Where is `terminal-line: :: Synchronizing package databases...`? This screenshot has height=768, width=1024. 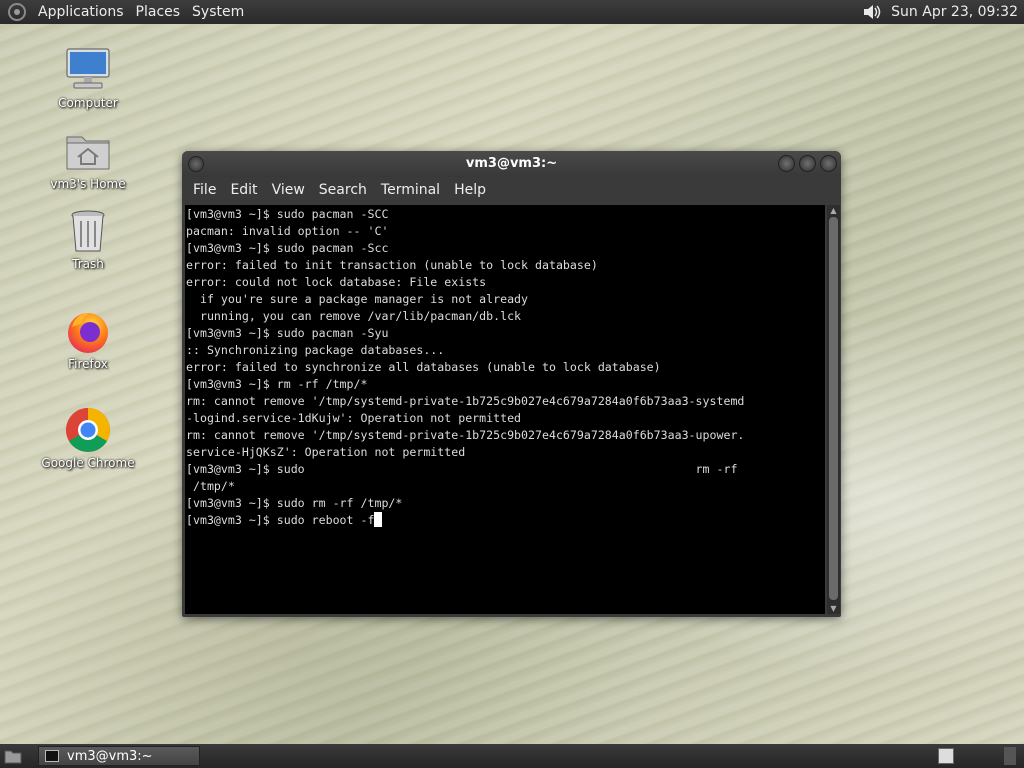 terminal-line: :: Synchronizing package databases... is located at coordinates (315, 350).